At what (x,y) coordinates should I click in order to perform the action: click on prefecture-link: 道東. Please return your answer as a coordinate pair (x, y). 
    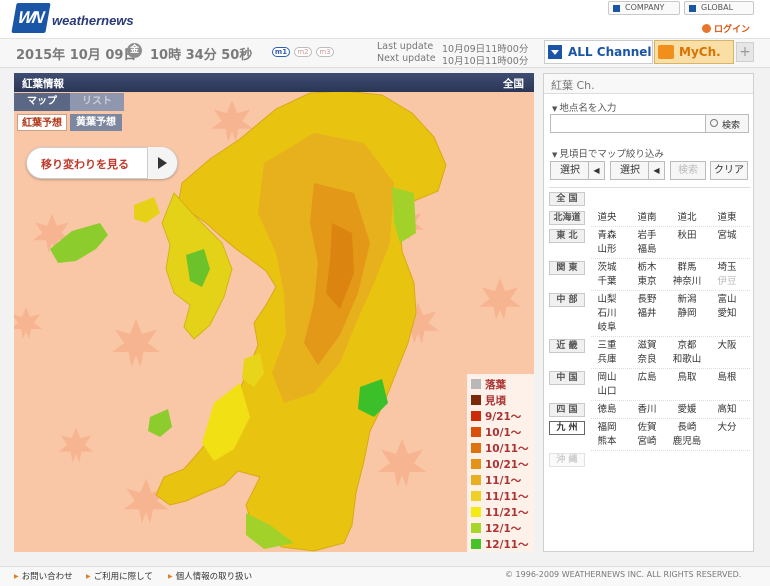
    Looking at the image, I should click on (727, 218).